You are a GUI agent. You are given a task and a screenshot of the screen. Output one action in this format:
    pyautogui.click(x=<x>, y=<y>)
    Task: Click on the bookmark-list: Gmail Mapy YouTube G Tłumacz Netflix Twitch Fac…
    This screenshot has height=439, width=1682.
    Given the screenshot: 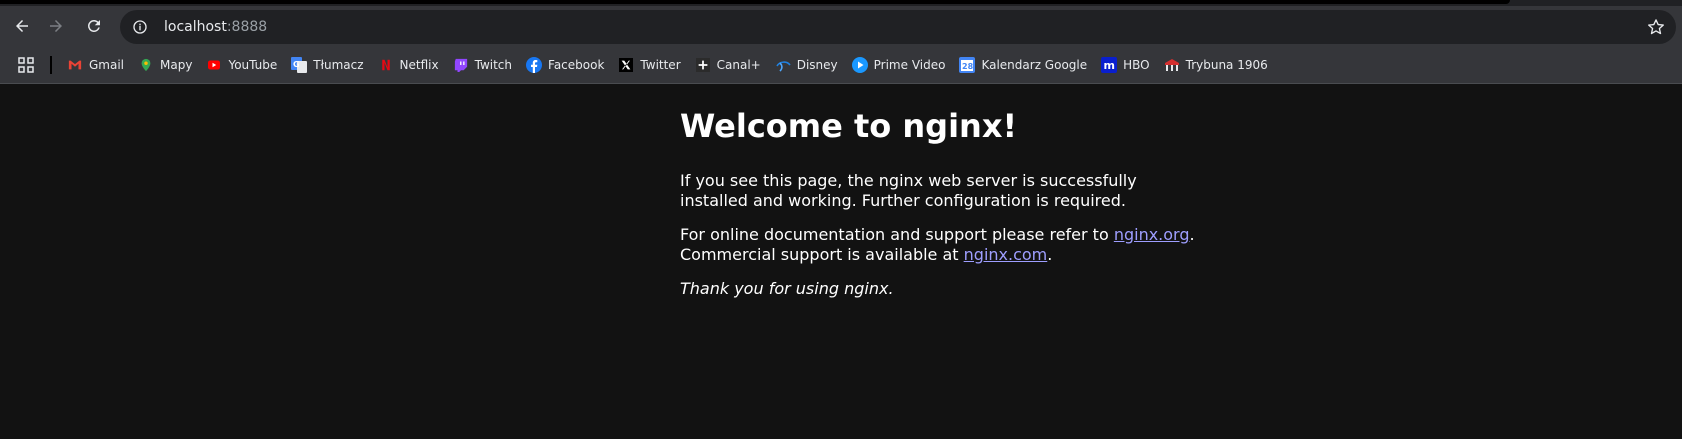 What is the action you would take?
    pyautogui.click(x=667, y=65)
    